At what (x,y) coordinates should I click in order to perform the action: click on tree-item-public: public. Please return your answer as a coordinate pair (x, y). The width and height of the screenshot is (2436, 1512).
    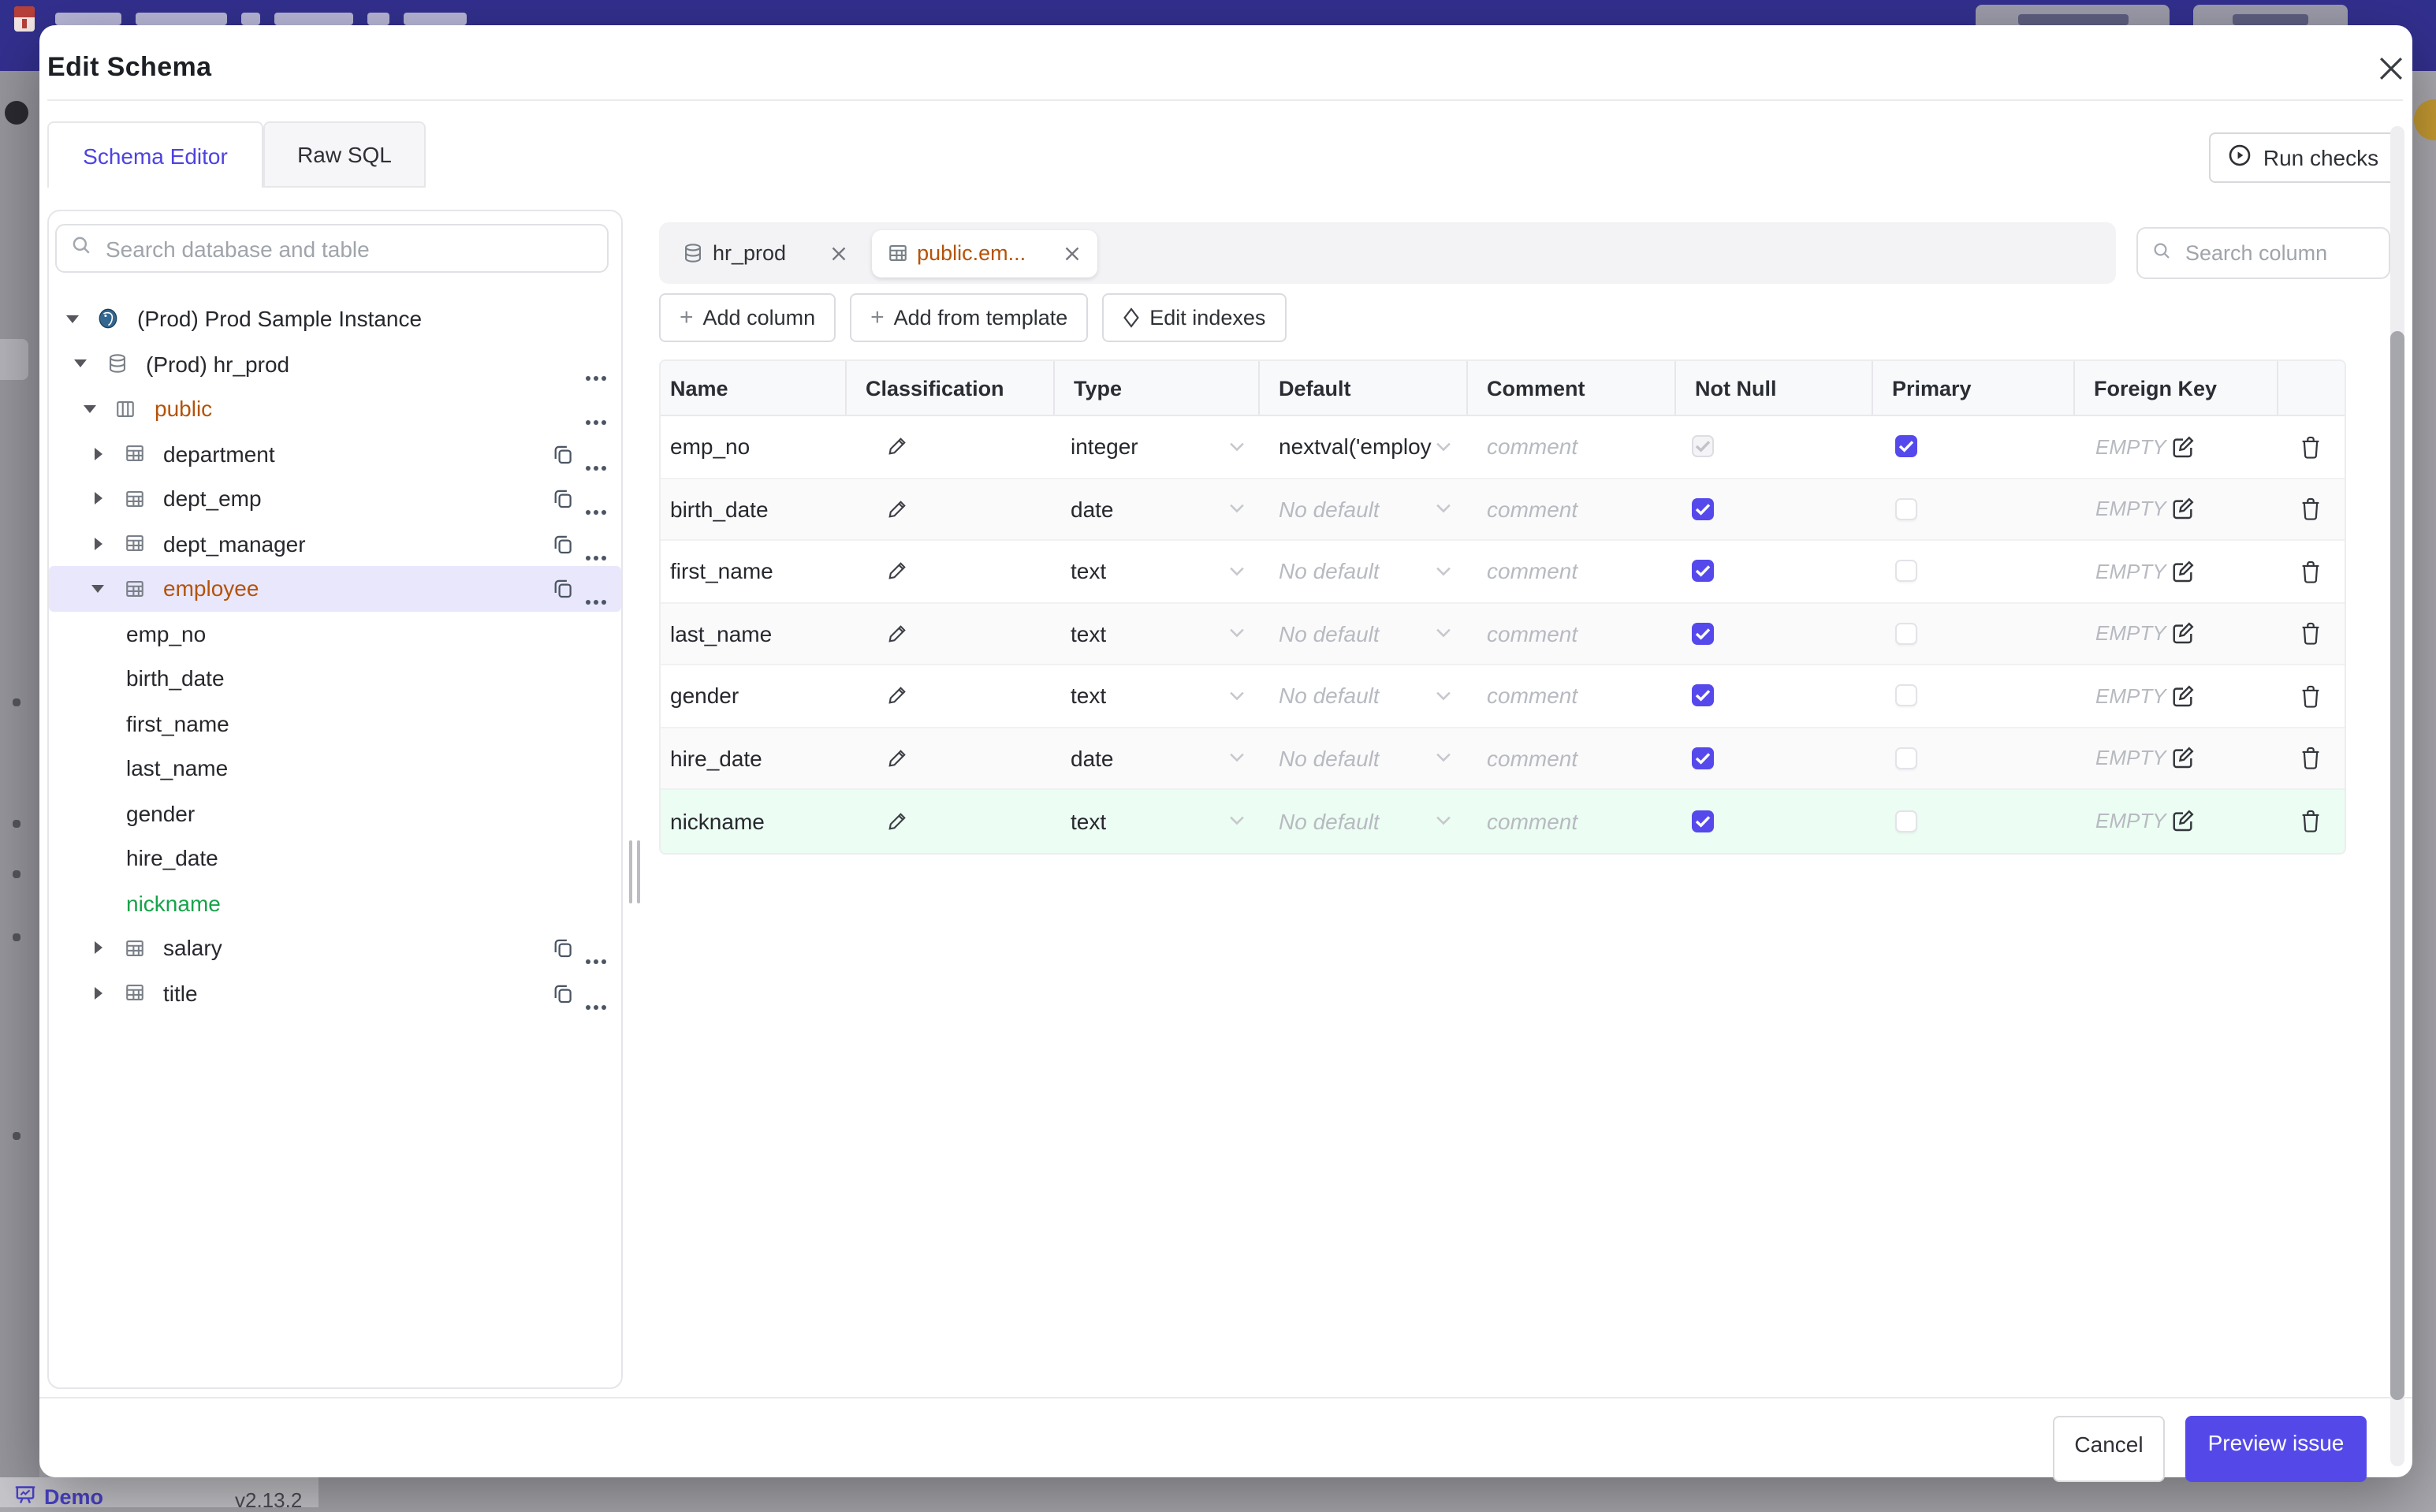
    Looking at the image, I should click on (335, 409).